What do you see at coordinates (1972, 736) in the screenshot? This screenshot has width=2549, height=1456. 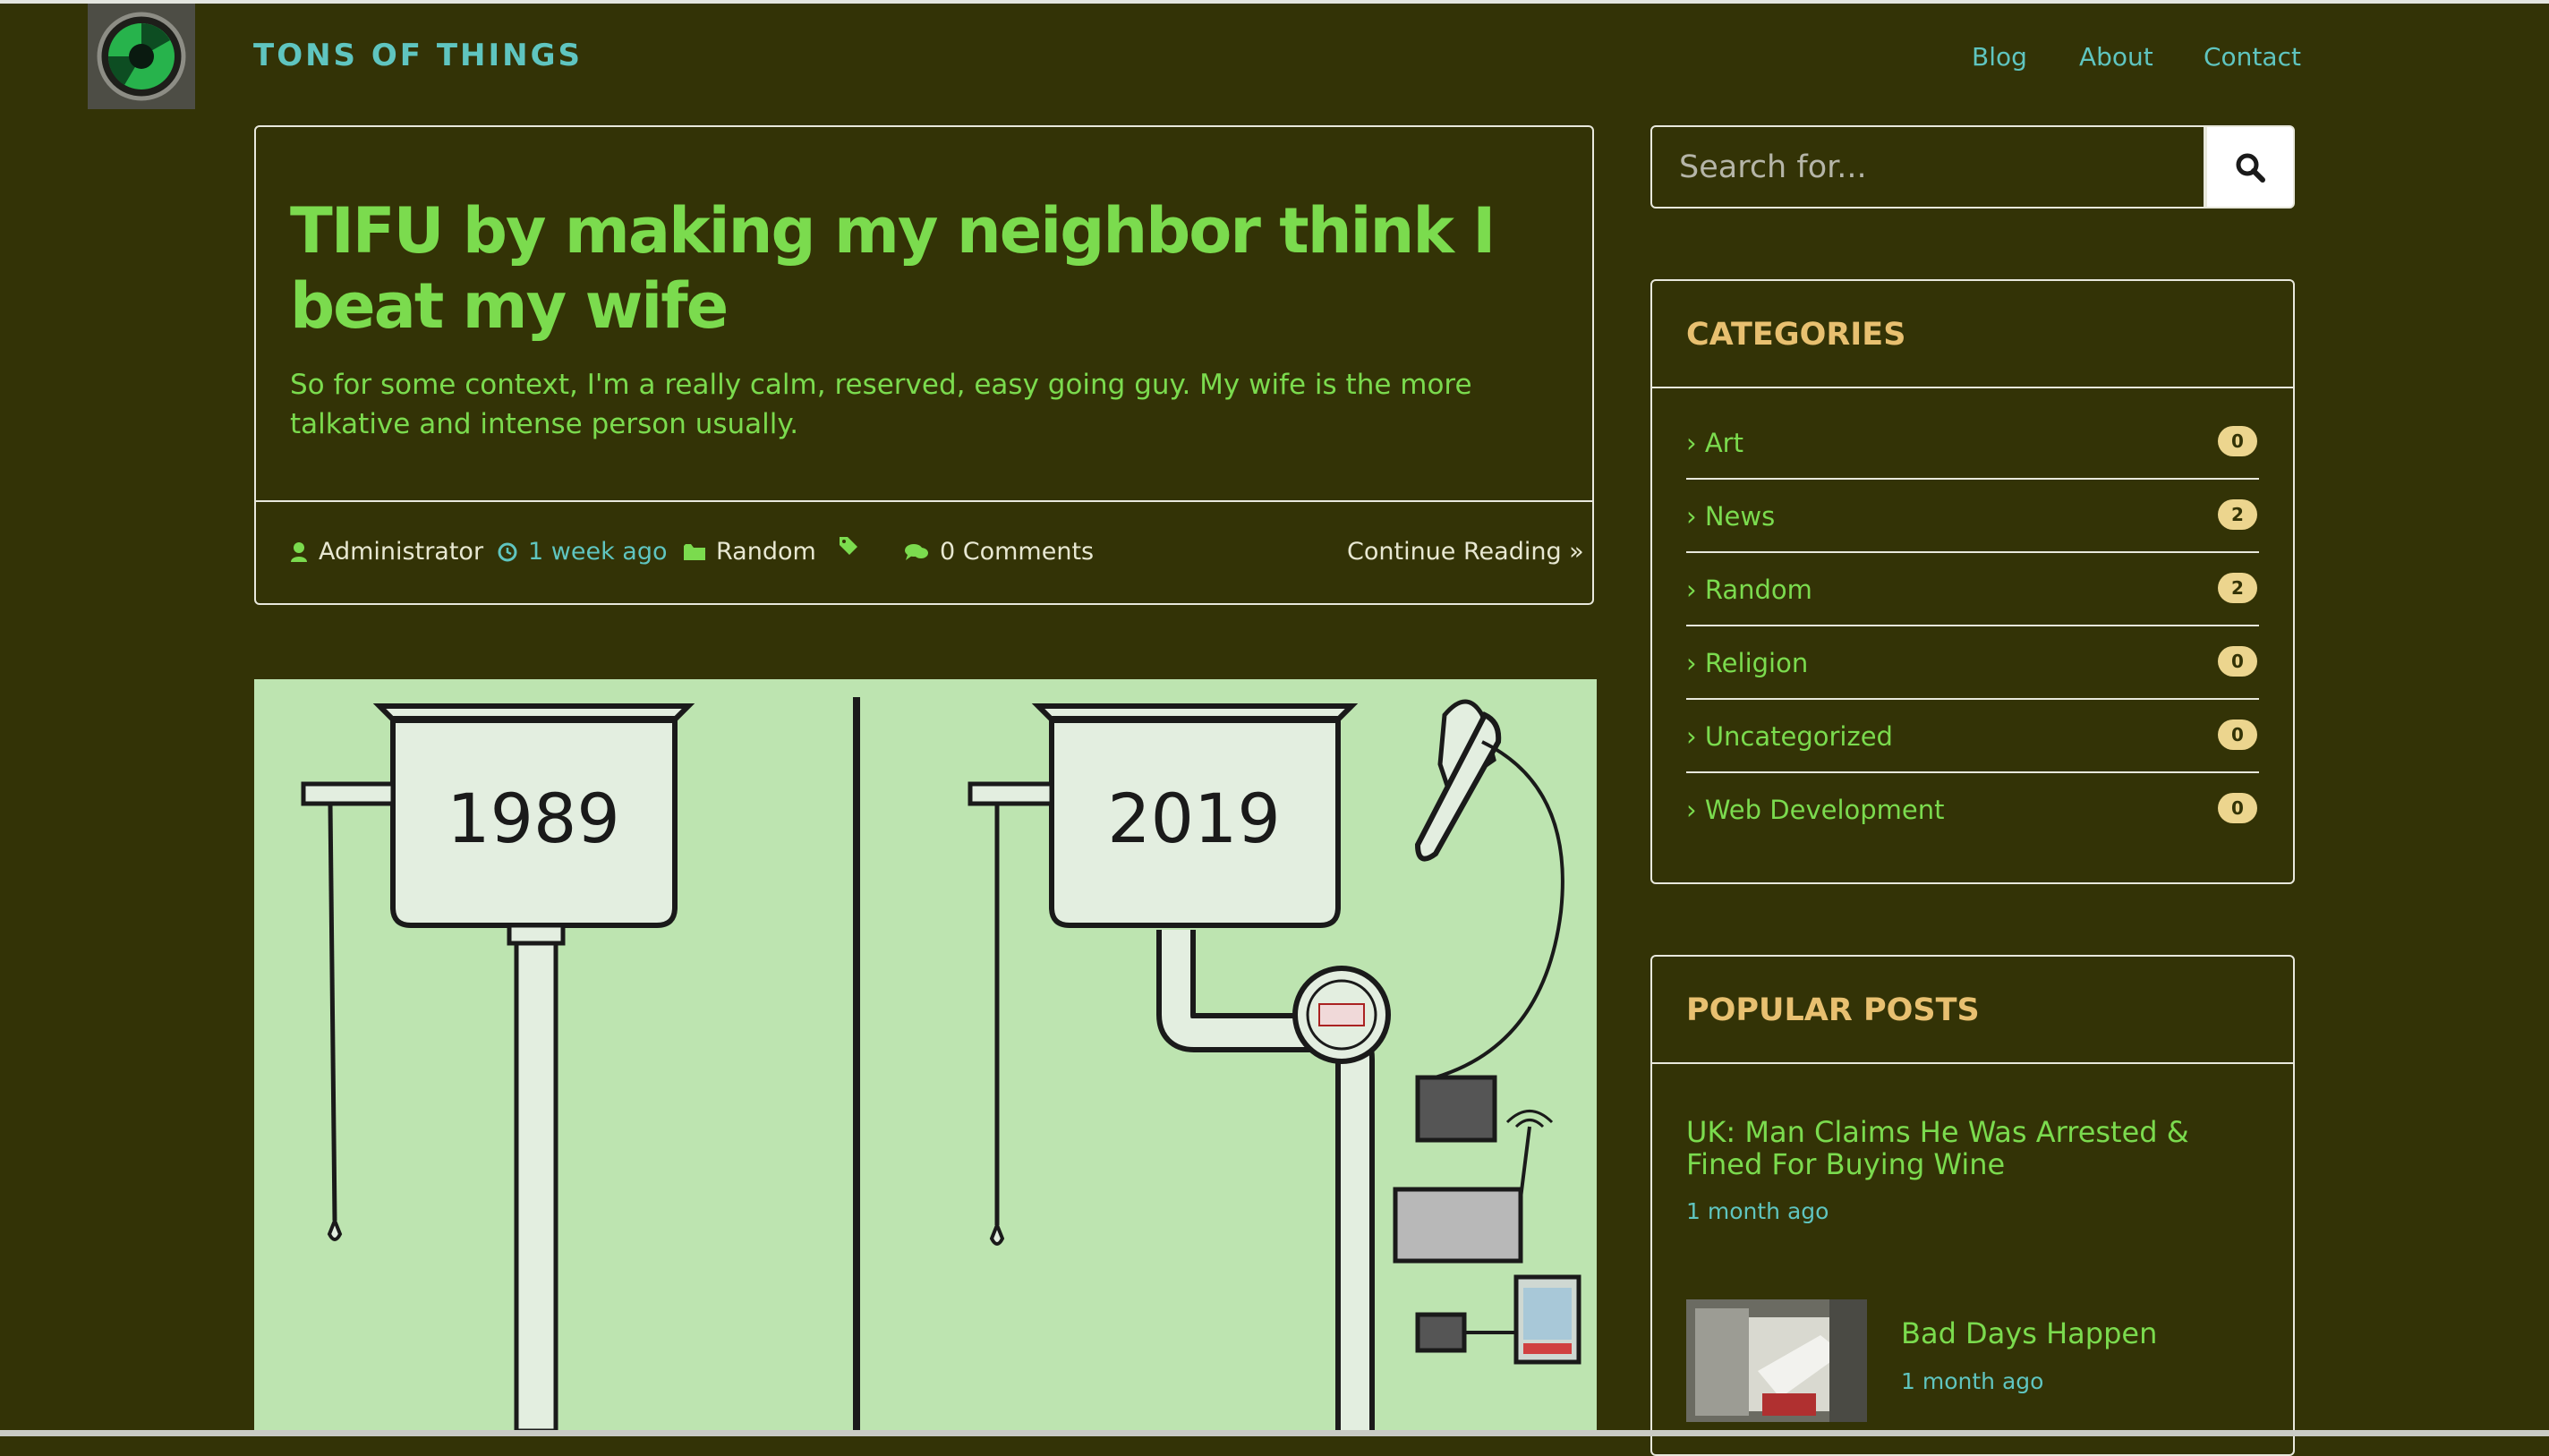 I see `category-item-uncategorized: › Uncategorized 0` at bounding box center [1972, 736].